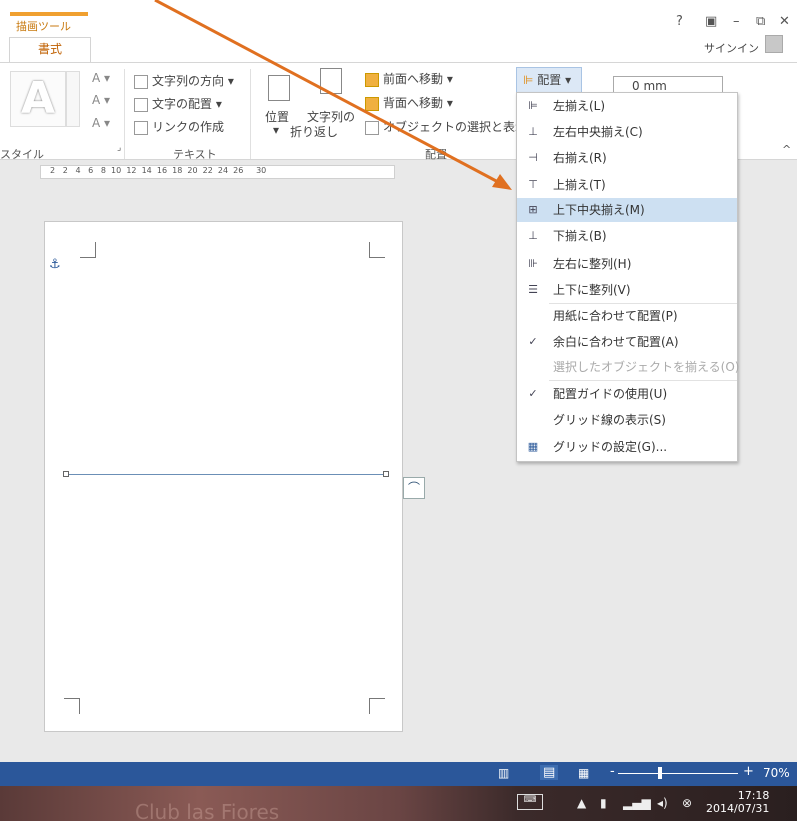  I want to click on avatar, so click(774, 44).